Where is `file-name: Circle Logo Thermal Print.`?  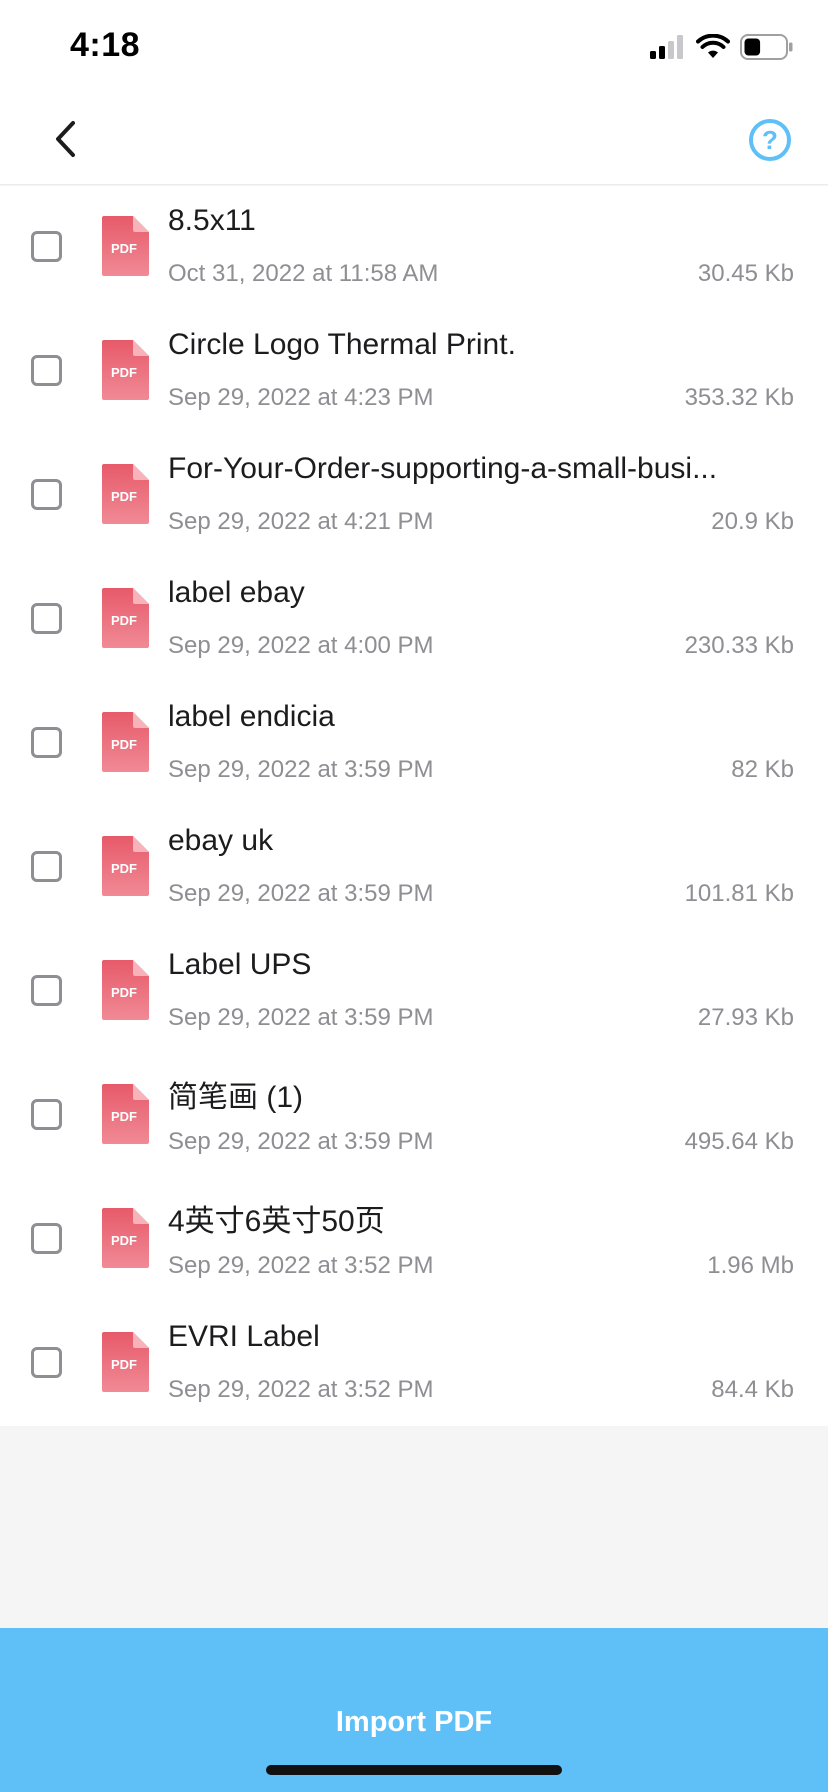
file-name: Circle Logo Thermal Print. is located at coordinates (342, 344).